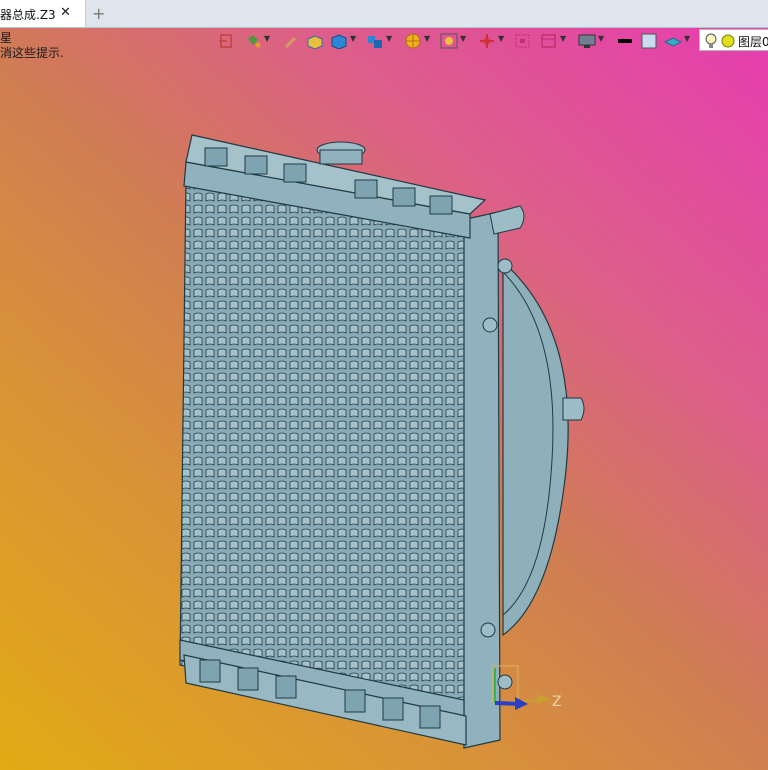 Image resolution: width=768 pixels, height=770 pixels. I want to click on fan-shroud, so click(543, 448).